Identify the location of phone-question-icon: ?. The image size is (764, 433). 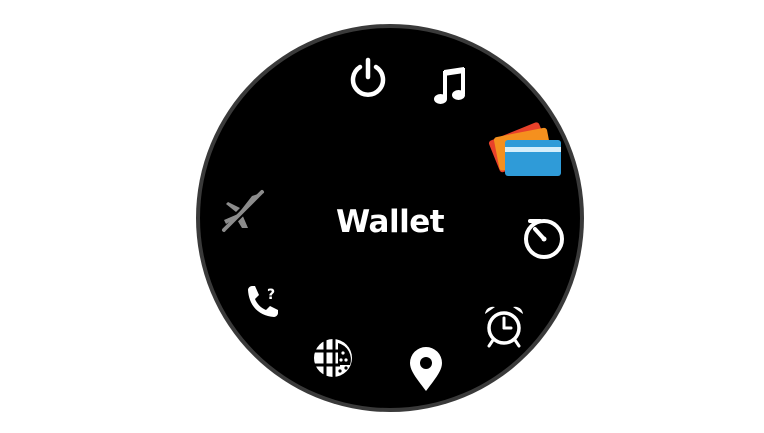
(263, 301).